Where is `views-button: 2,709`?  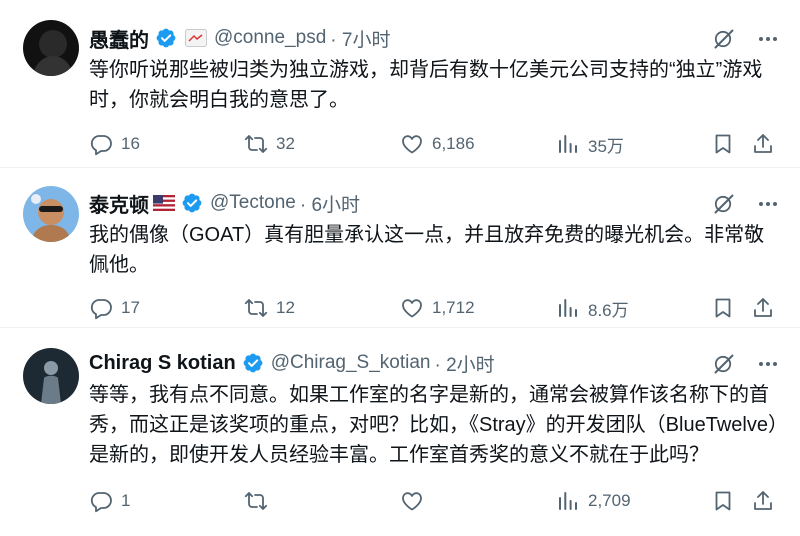 views-button: 2,709 is located at coordinates (593, 501).